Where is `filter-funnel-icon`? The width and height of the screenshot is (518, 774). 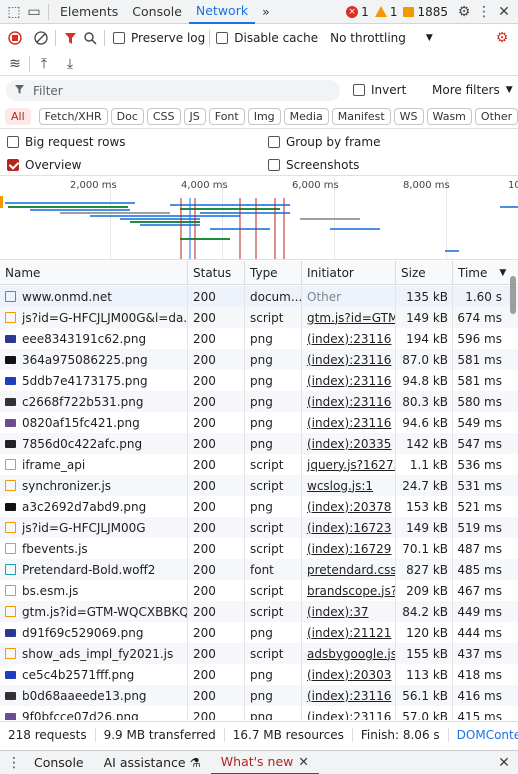
filter-funnel-icon is located at coordinates (70, 38).